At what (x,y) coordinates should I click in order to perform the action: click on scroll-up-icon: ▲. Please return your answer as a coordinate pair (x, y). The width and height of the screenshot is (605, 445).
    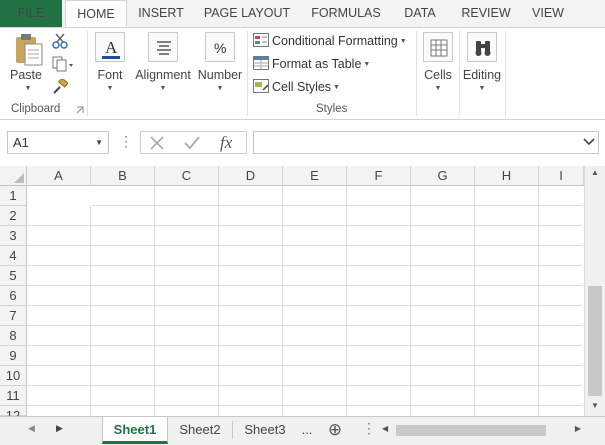
    Looking at the image, I should click on (595, 175).